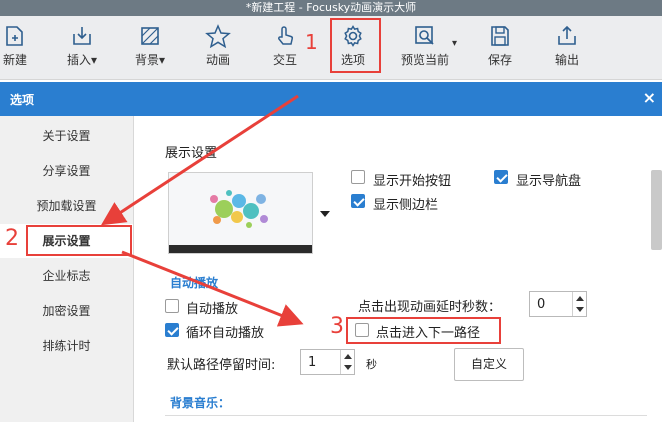 The height and width of the screenshot is (422, 662). I want to click on delay-seconds-label: 点击出现动画延时秒数：, so click(430, 307).